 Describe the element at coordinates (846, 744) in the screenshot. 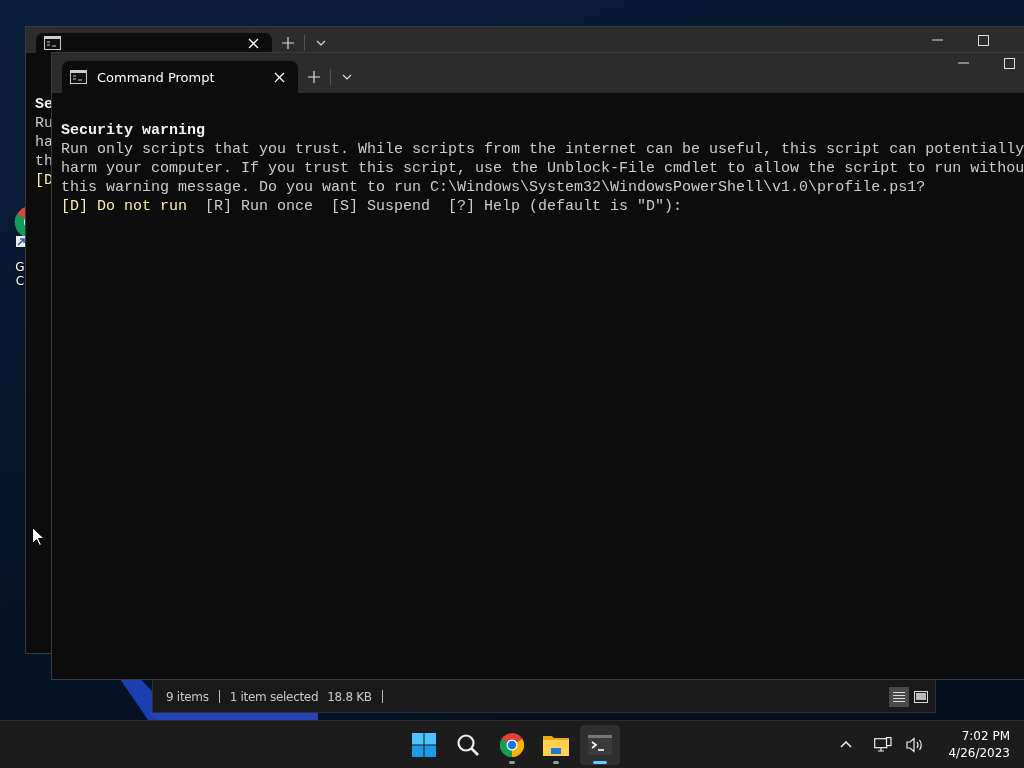

I see `caret-up-icon` at that location.